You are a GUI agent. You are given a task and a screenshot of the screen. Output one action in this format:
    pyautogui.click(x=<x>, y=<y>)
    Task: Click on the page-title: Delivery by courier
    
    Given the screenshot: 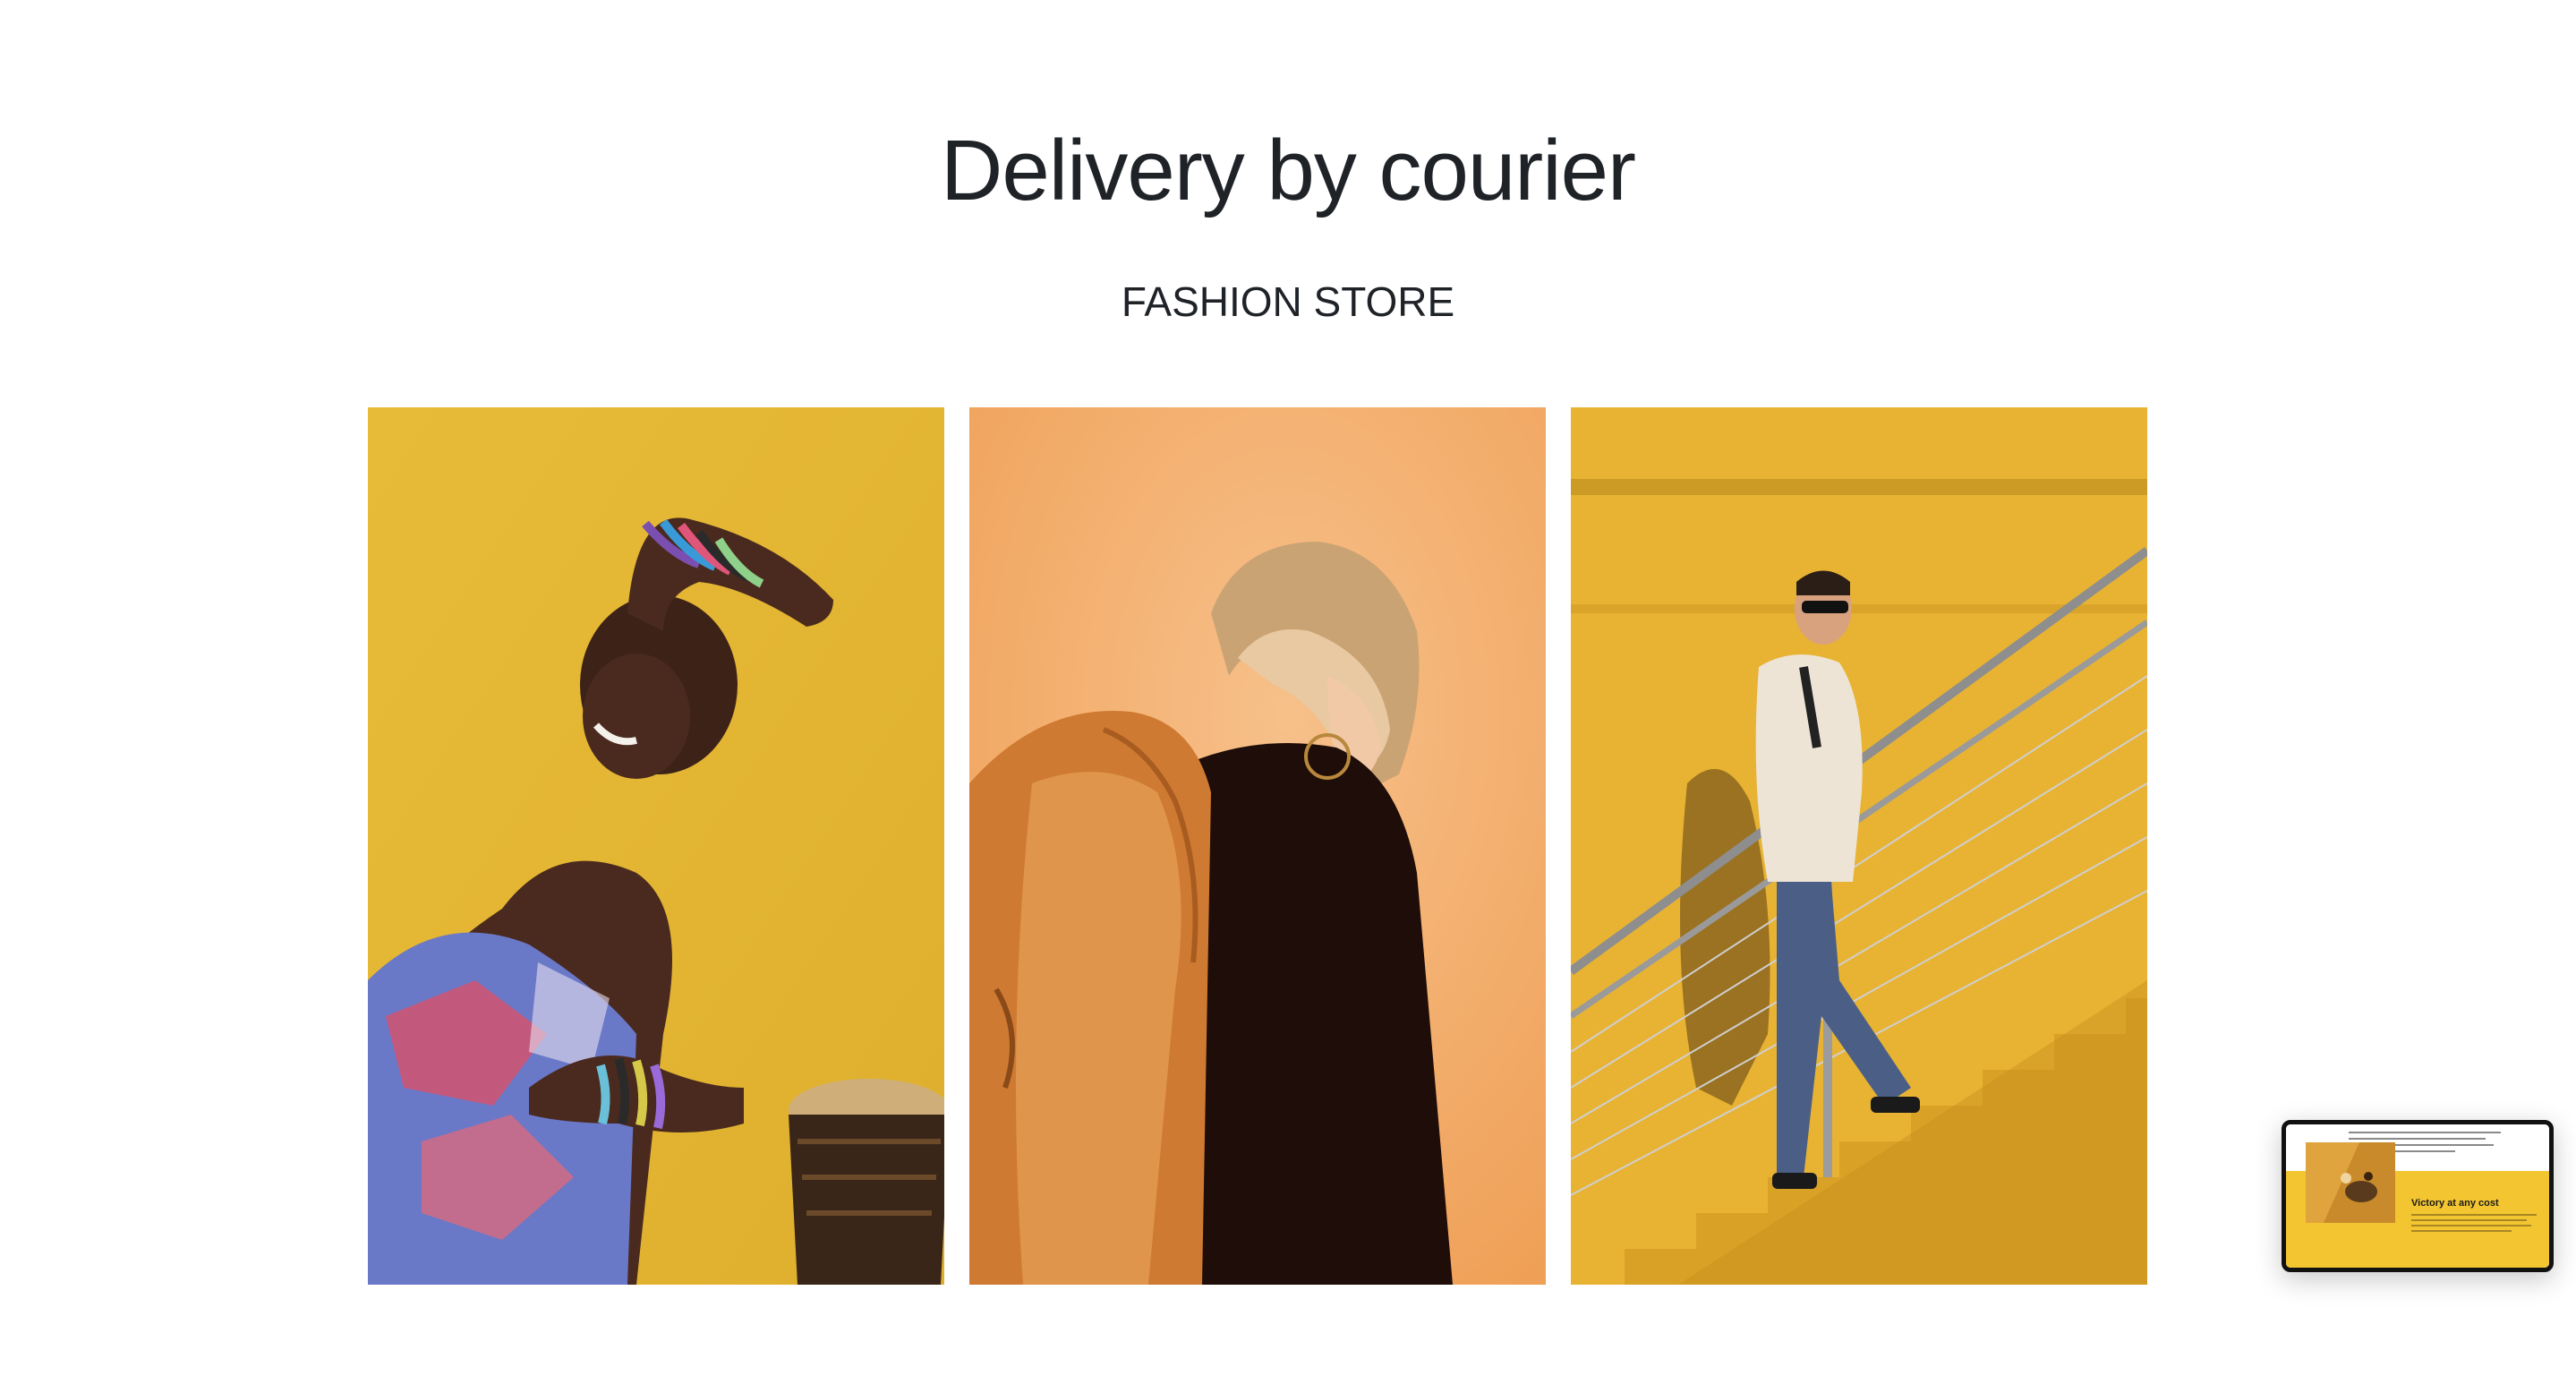 What is the action you would take?
    pyautogui.click(x=1288, y=171)
    